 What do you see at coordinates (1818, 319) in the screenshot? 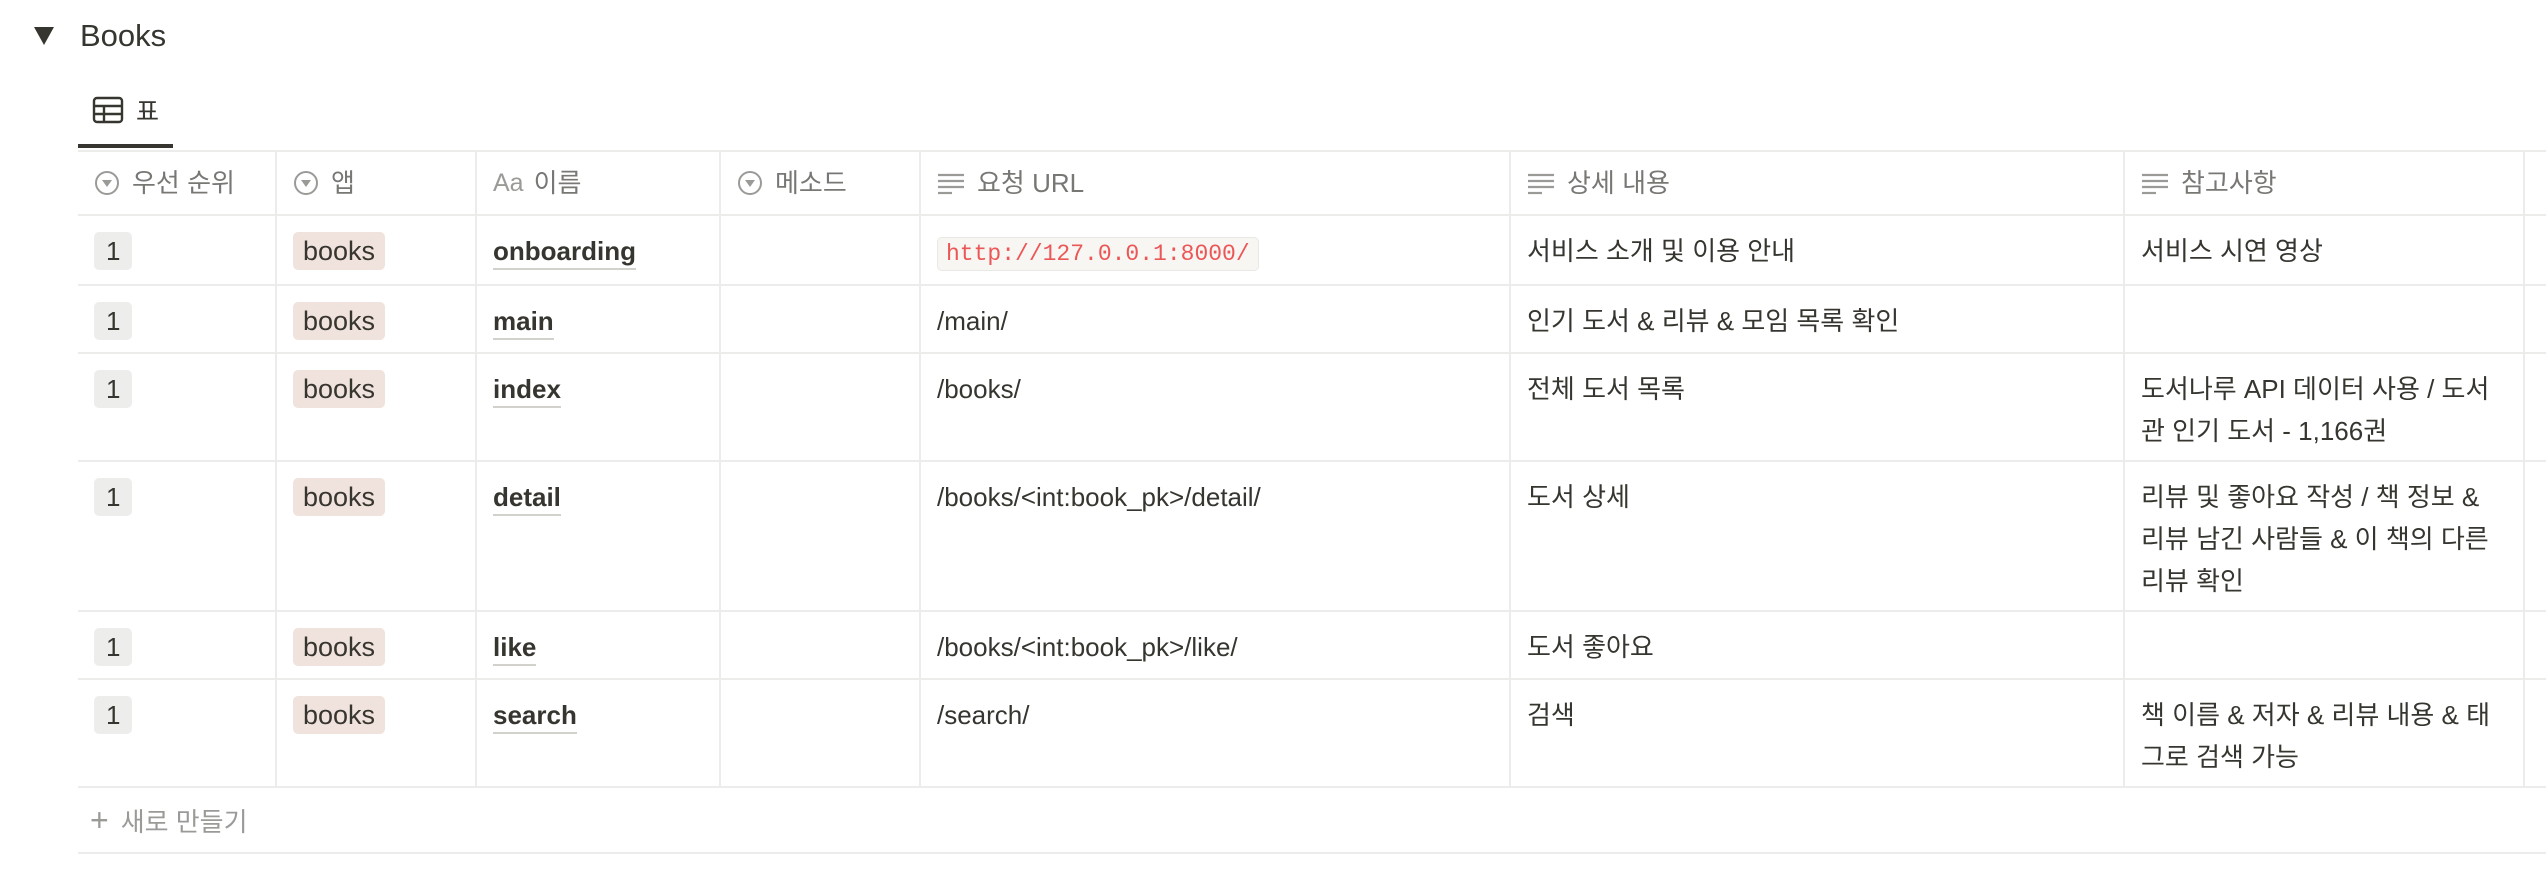
I see `detail-cell: 인기 도서 & 리뷰 & 모임 목록 확인` at bounding box center [1818, 319].